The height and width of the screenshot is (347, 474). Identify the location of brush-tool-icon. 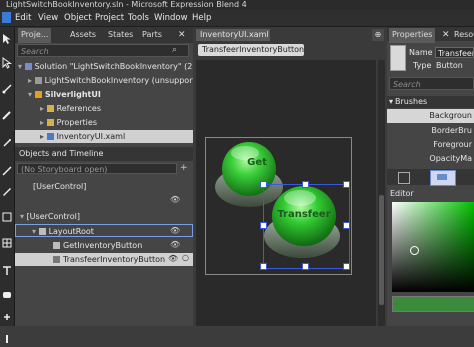
(7, 171).